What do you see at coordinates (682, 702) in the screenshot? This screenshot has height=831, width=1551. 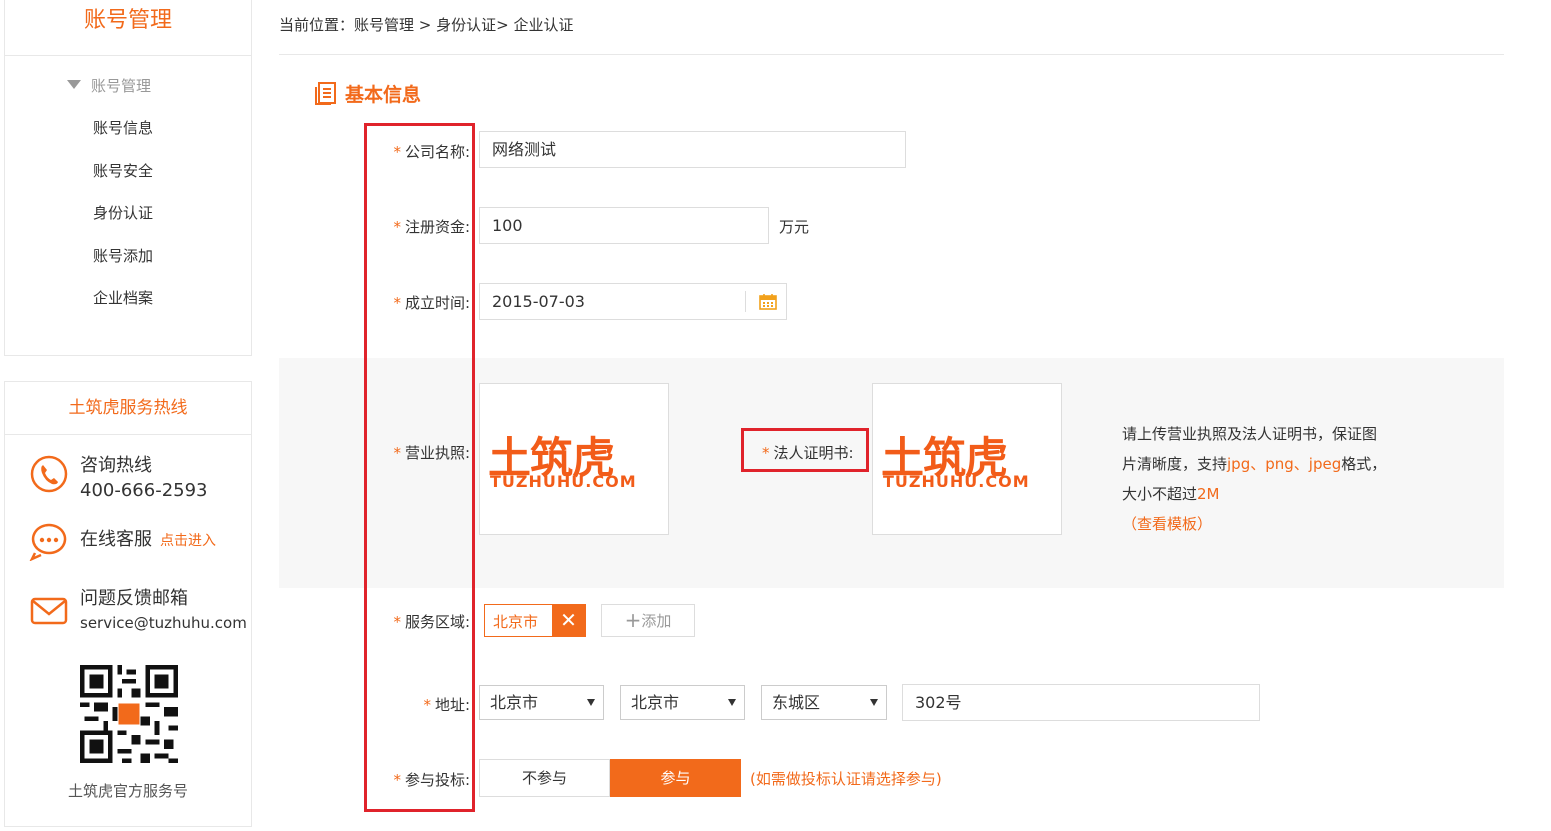 I see `city-select: 北京市` at bounding box center [682, 702].